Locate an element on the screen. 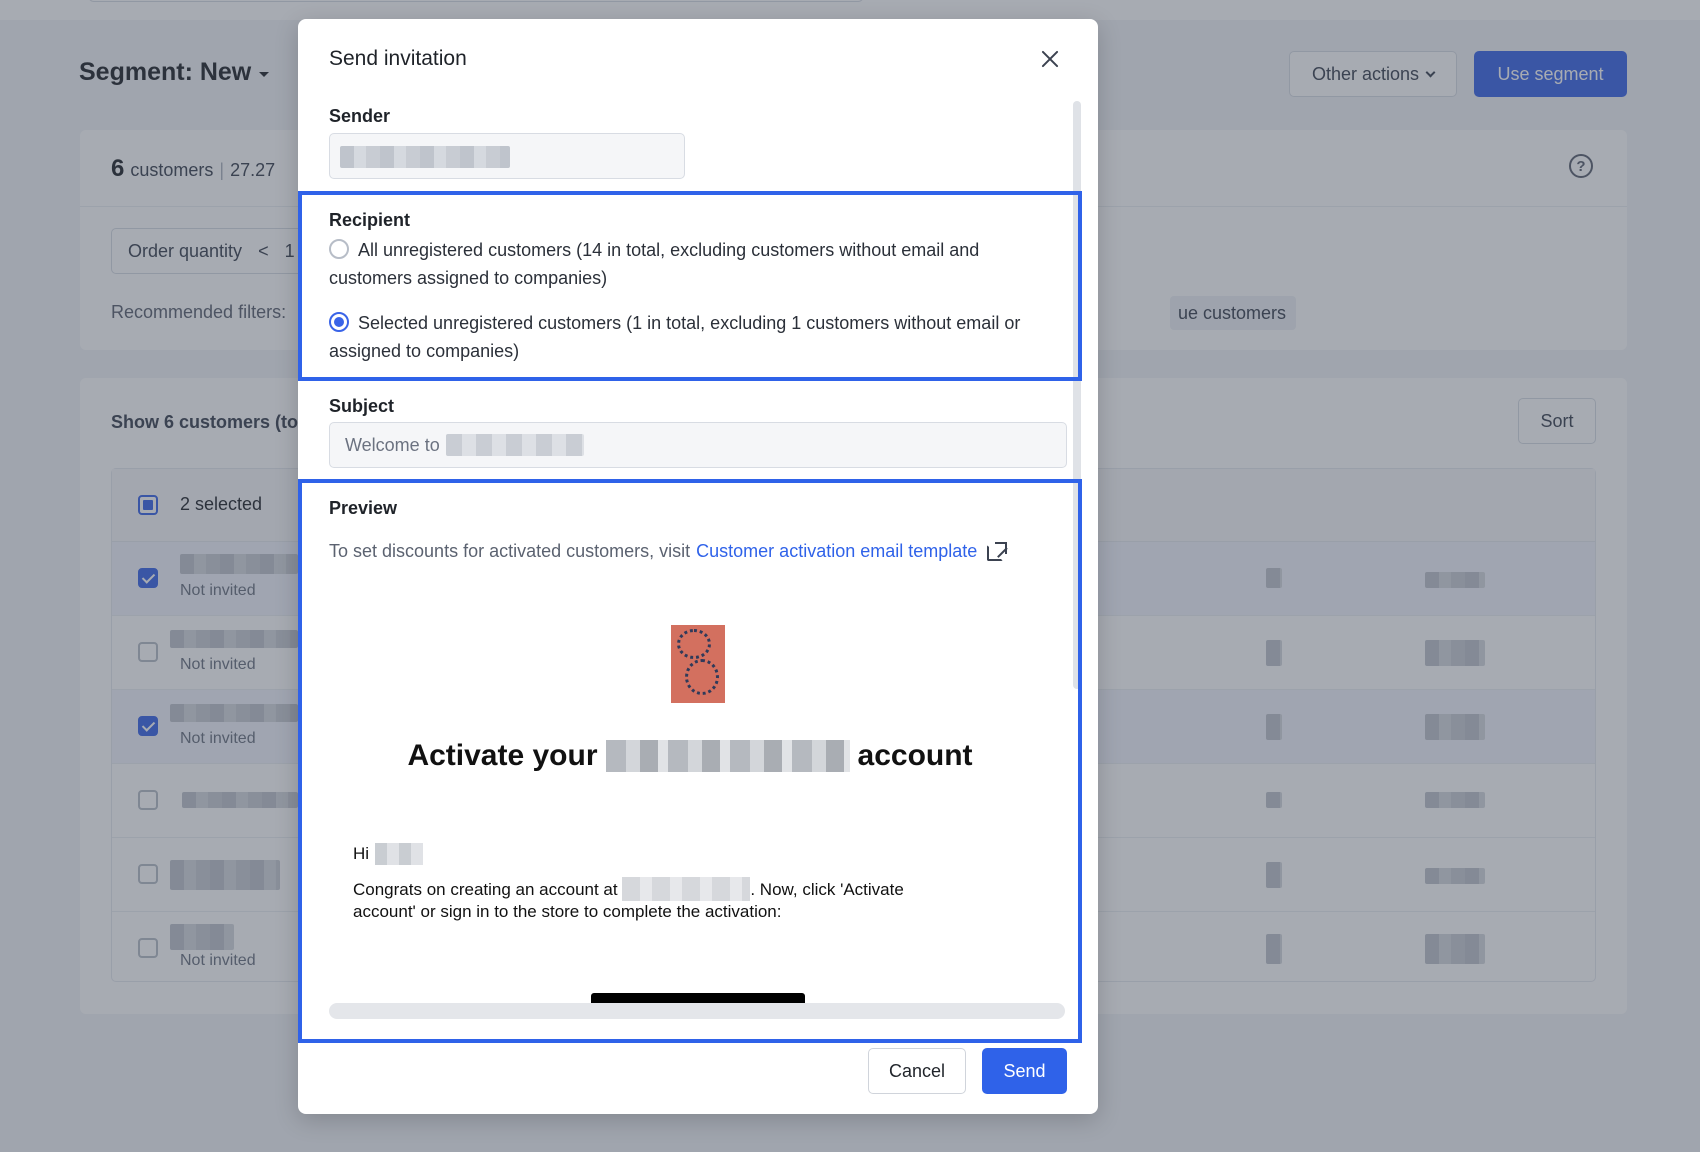 The width and height of the screenshot is (1700, 1152). subject-prefix: Welcome to is located at coordinates (392, 444).